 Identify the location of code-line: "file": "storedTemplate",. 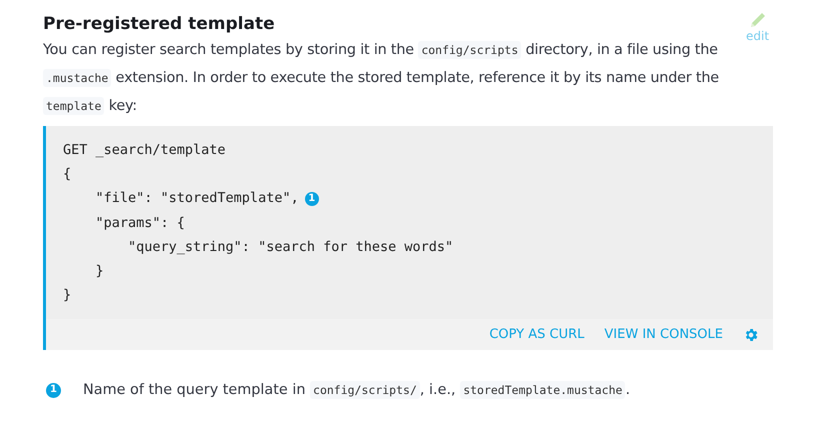
(196, 198).